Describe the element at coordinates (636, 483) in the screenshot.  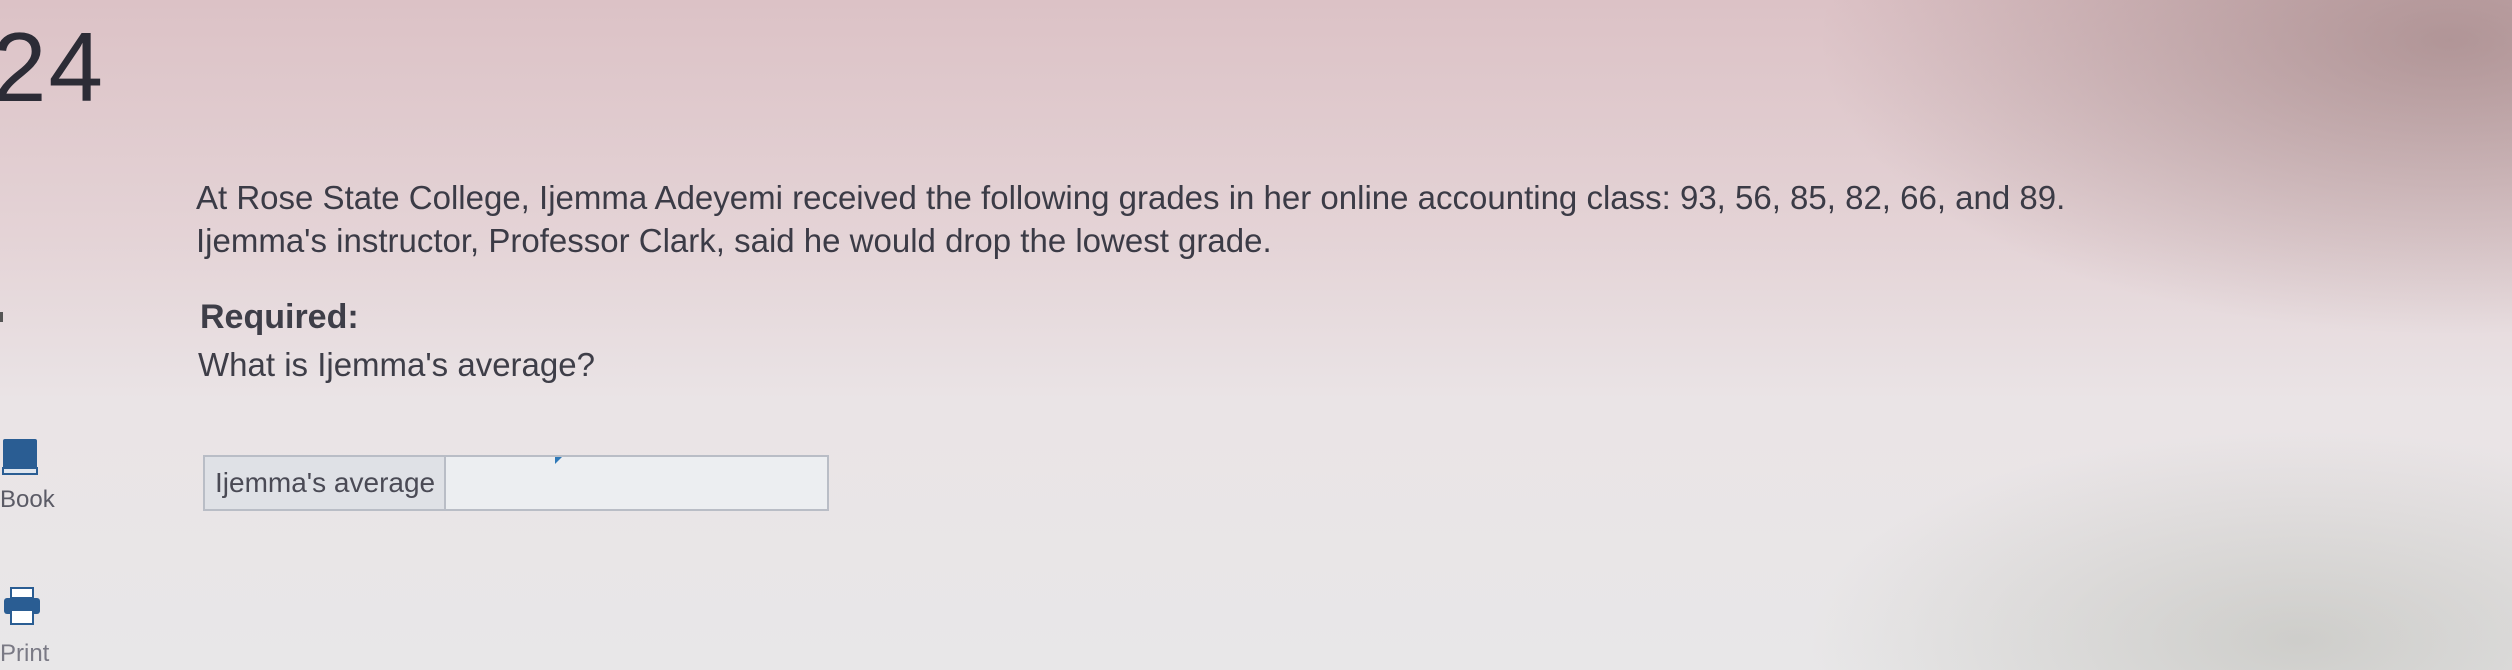
I see `average-input` at that location.